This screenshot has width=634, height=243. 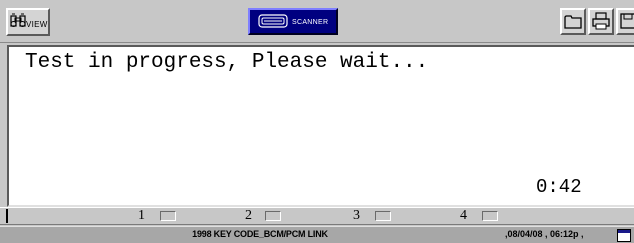 I want to click on print-button, so click(x=601, y=21).